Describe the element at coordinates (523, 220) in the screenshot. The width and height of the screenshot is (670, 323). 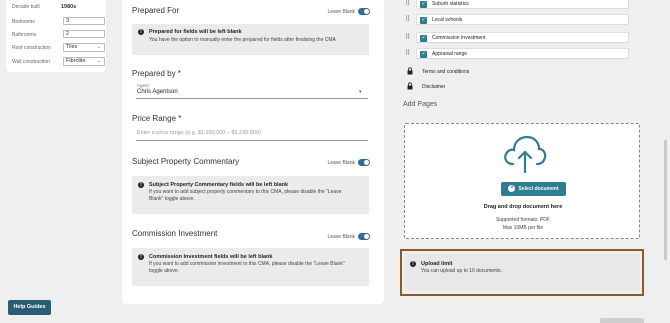
I see `supported-formats: Supported formats: PDF` at that location.